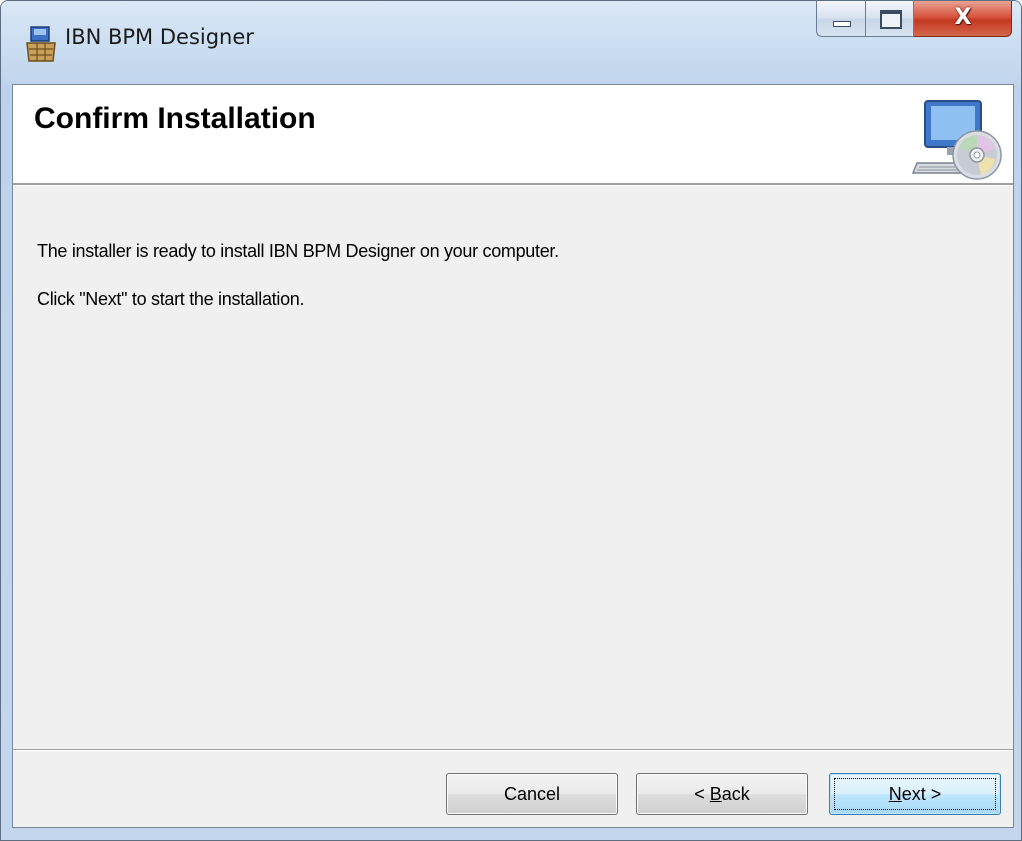 The width and height of the screenshot is (1022, 841). Describe the element at coordinates (513, 750) in the screenshot. I see `footer-divider` at that location.